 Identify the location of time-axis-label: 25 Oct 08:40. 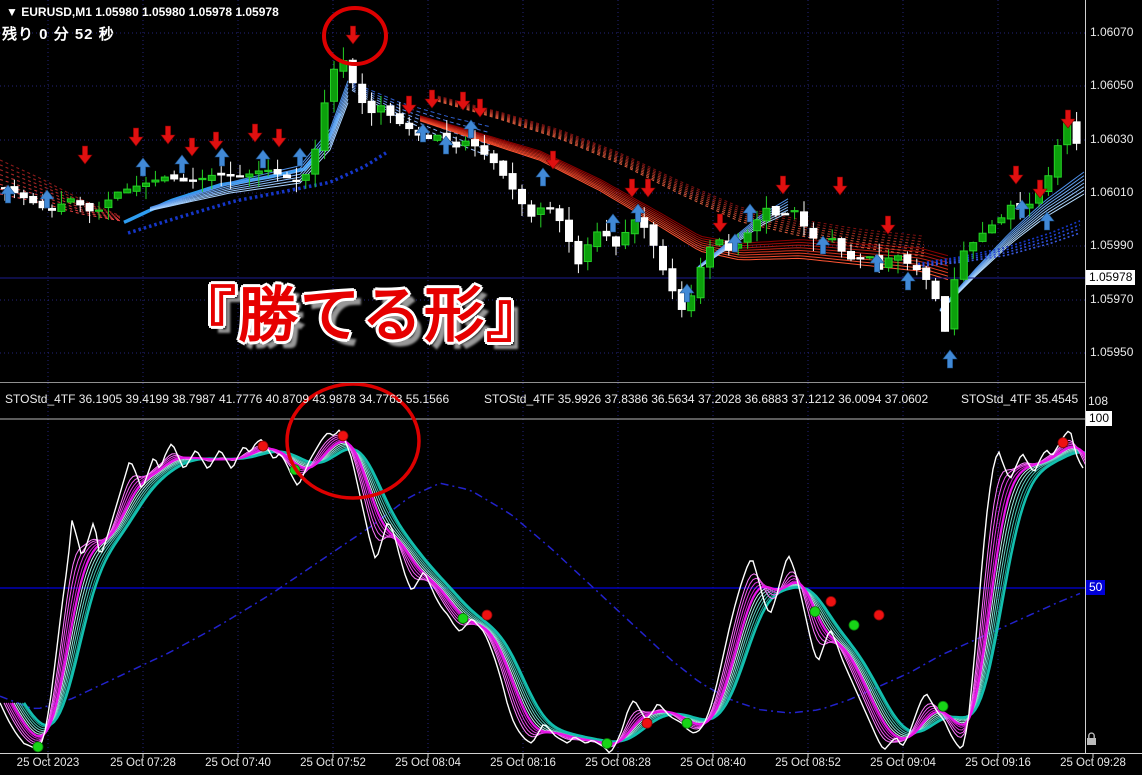
(713, 763).